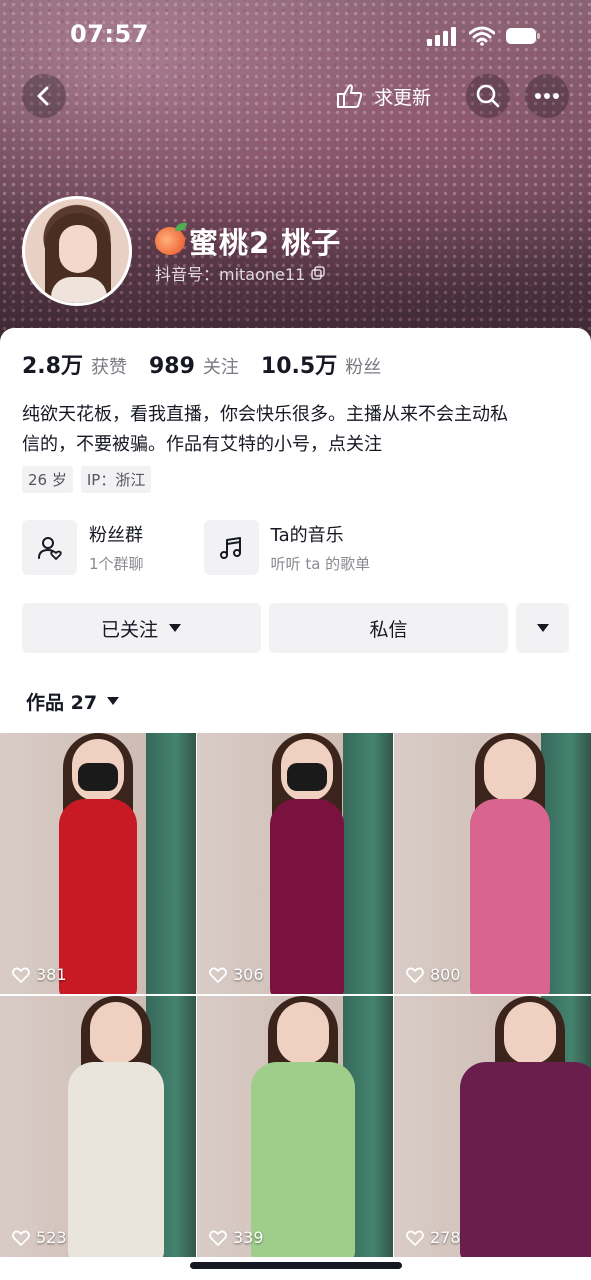 Image resolution: width=591 pixels, height=1280 pixels. I want to click on fan-group-icon, so click(49, 548).